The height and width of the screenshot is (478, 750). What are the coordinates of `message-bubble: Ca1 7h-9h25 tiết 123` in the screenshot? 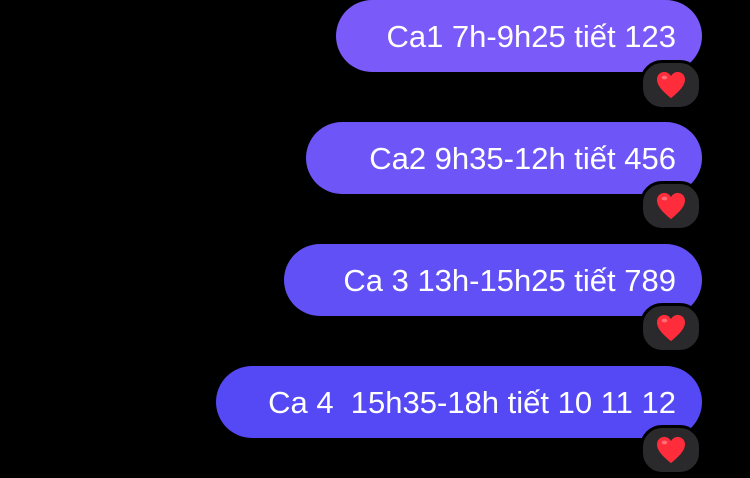 It's located at (519, 36).